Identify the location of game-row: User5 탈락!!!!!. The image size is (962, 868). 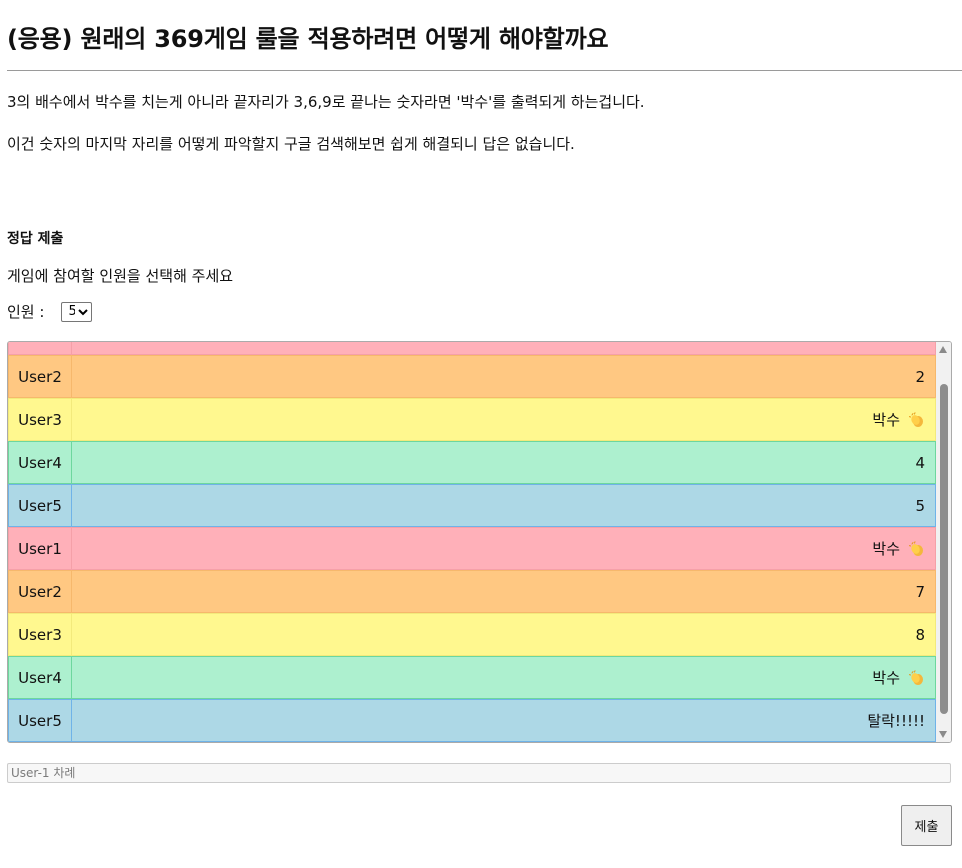
(472, 720).